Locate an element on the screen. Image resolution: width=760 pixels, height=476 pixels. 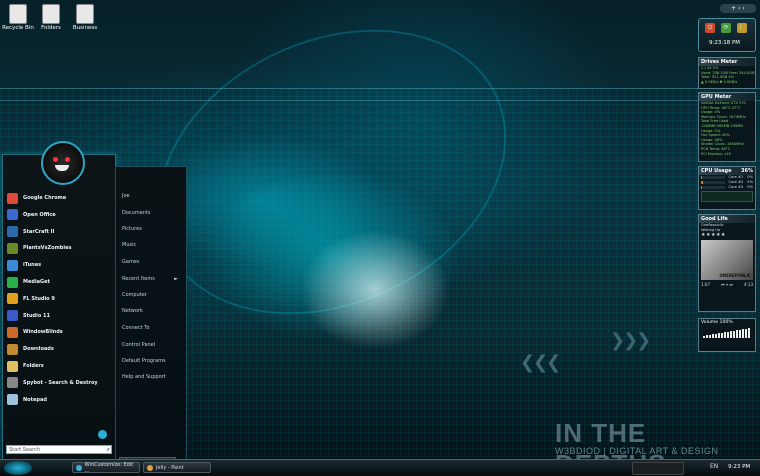
cpu-usage-header: CPU Usage 36% is located at coordinates (727, 171).